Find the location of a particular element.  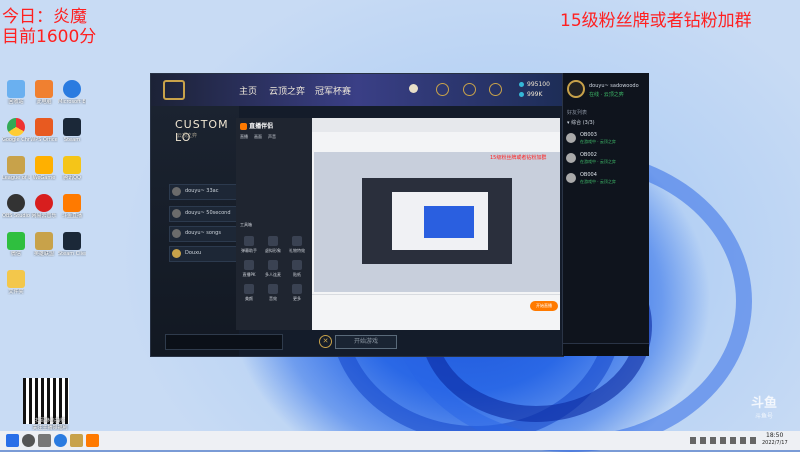

tool-label: 多人连麦 is located at coordinates (273, 274).